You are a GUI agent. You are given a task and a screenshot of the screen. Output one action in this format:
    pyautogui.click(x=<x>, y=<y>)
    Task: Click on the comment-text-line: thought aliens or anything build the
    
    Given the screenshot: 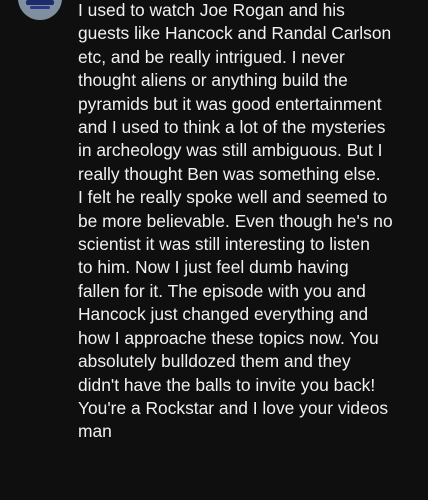 What is the action you would take?
    pyautogui.click(x=213, y=80)
    